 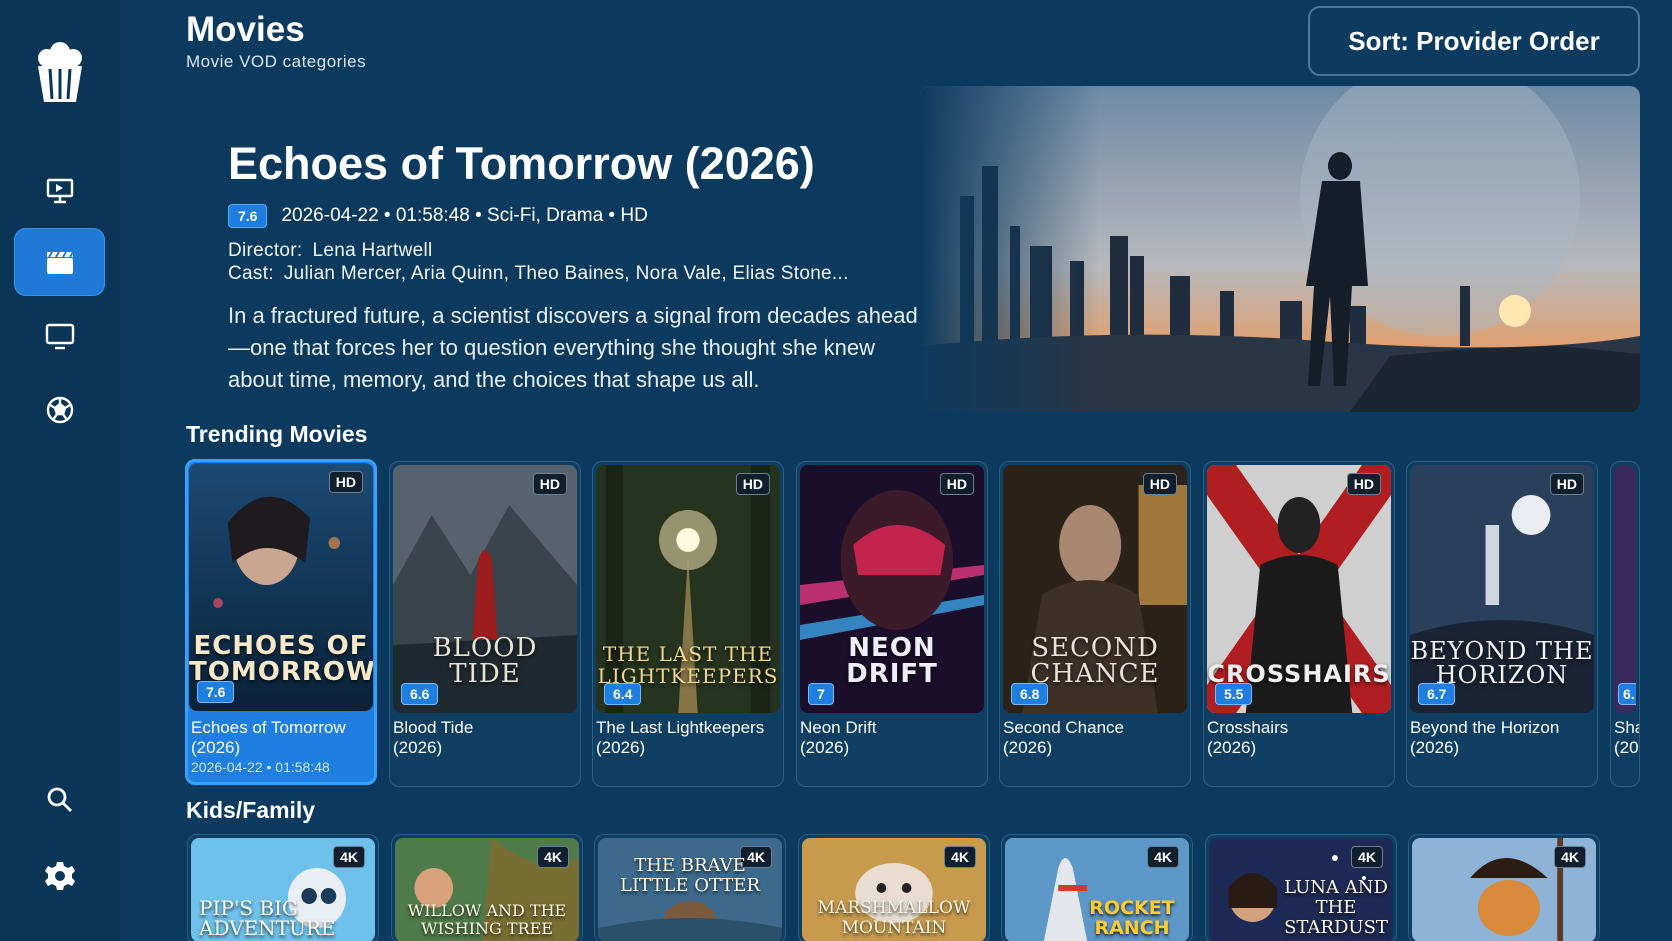 What do you see at coordinates (1437, 694) in the screenshot?
I see `rating-badge: 6.7` at bounding box center [1437, 694].